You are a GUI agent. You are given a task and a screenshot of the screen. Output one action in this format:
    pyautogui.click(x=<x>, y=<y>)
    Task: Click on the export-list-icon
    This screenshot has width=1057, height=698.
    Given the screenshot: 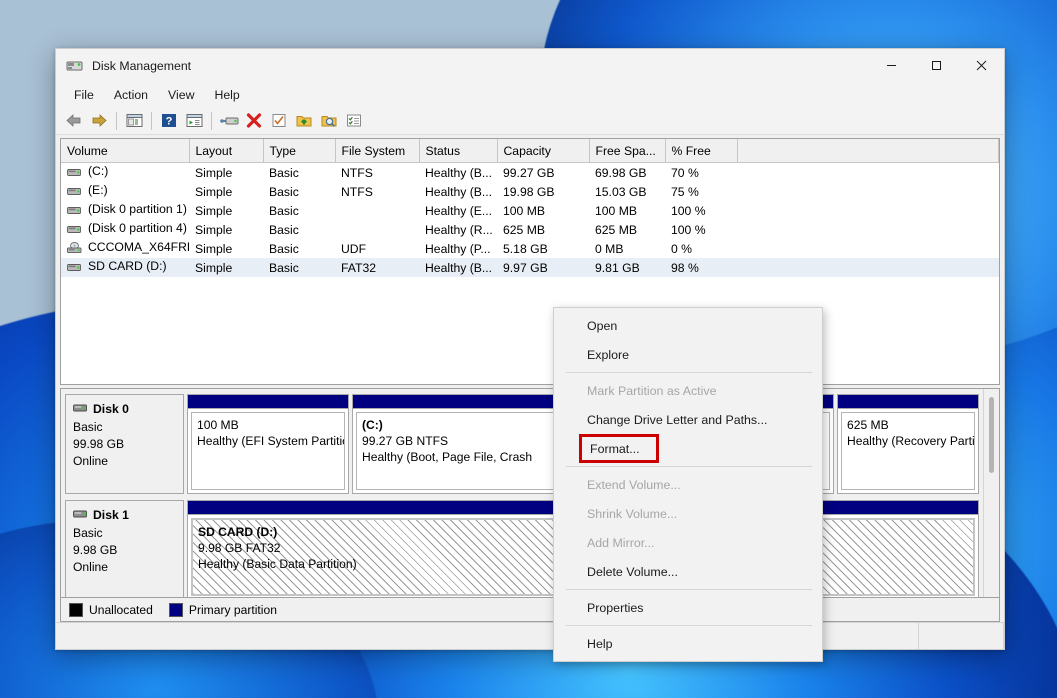 What is the action you would take?
    pyautogui.click(x=304, y=120)
    